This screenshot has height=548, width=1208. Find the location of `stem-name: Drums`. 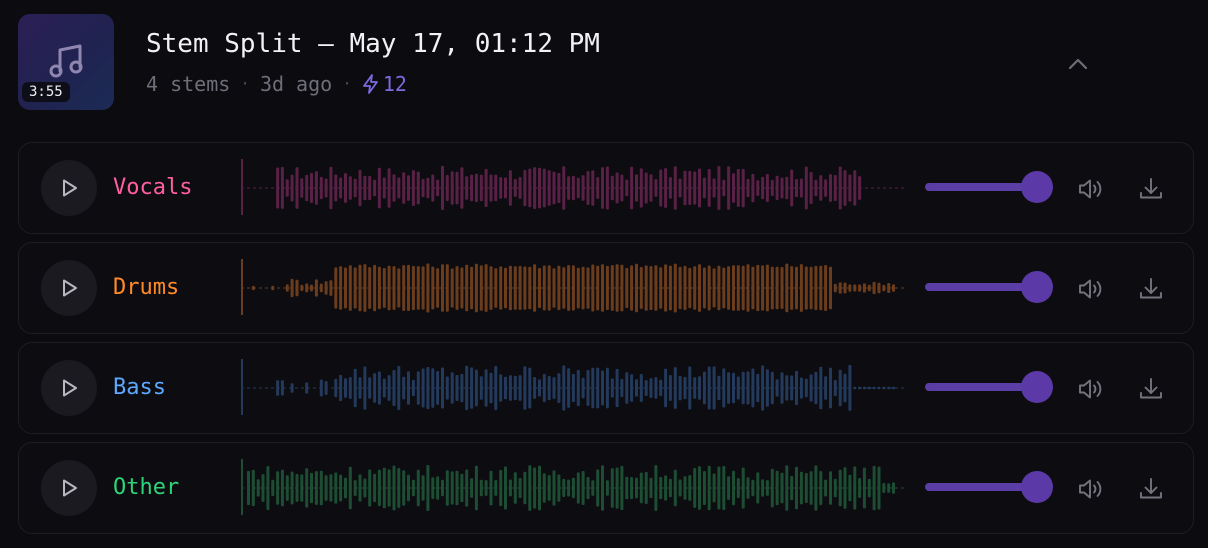

stem-name: Drums is located at coordinates (146, 287).